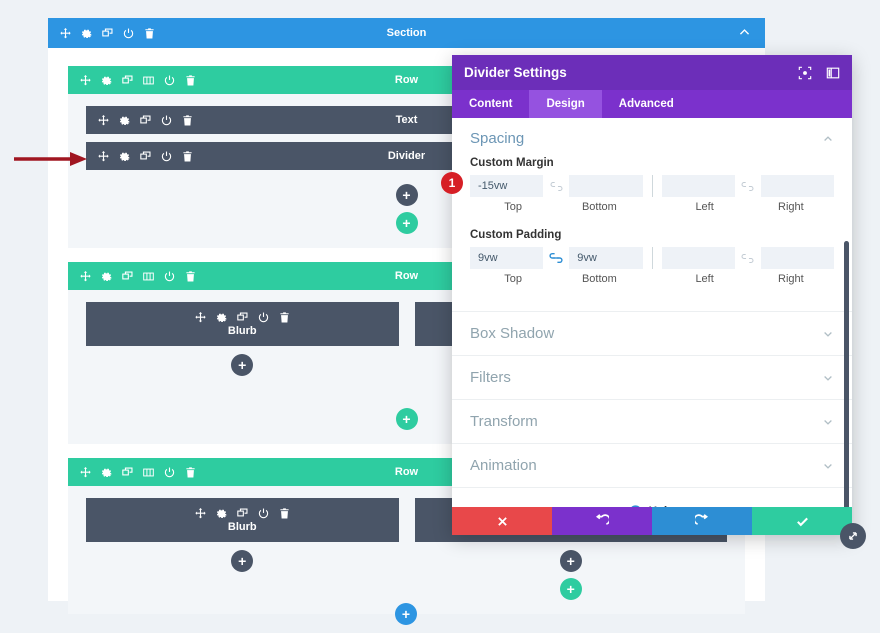 The width and height of the screenshot is (880, 633). What do you see at coordinates (853, 536) in the screenshot?
I see `panel-resize-handle` at bounding box center [853, 536].